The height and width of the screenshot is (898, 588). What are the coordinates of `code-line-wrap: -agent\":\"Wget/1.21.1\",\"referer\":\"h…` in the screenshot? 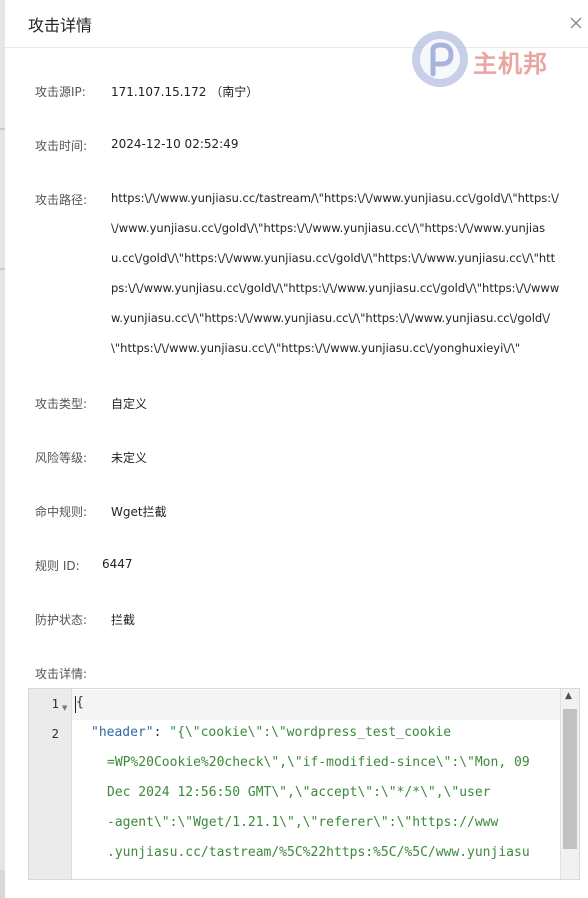 It's located at (303, 822).